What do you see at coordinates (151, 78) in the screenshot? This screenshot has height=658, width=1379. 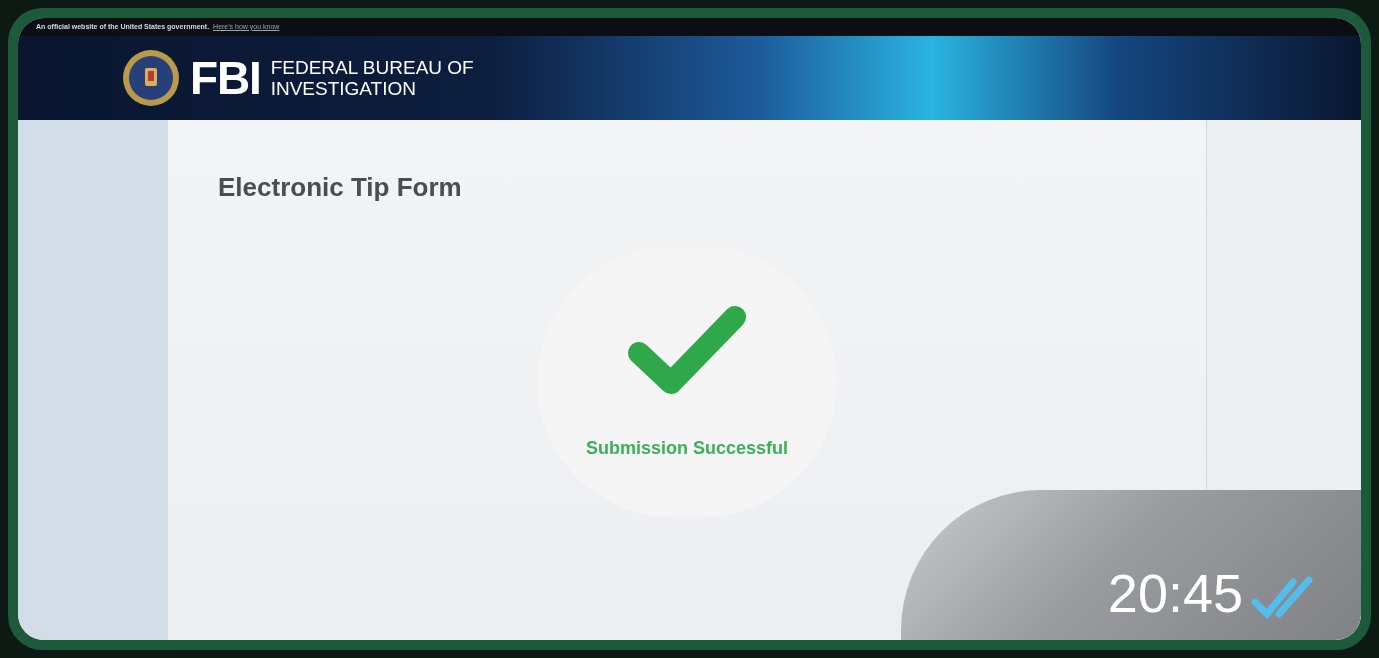 I see `seal-icon` at bounding box center [151, 78].